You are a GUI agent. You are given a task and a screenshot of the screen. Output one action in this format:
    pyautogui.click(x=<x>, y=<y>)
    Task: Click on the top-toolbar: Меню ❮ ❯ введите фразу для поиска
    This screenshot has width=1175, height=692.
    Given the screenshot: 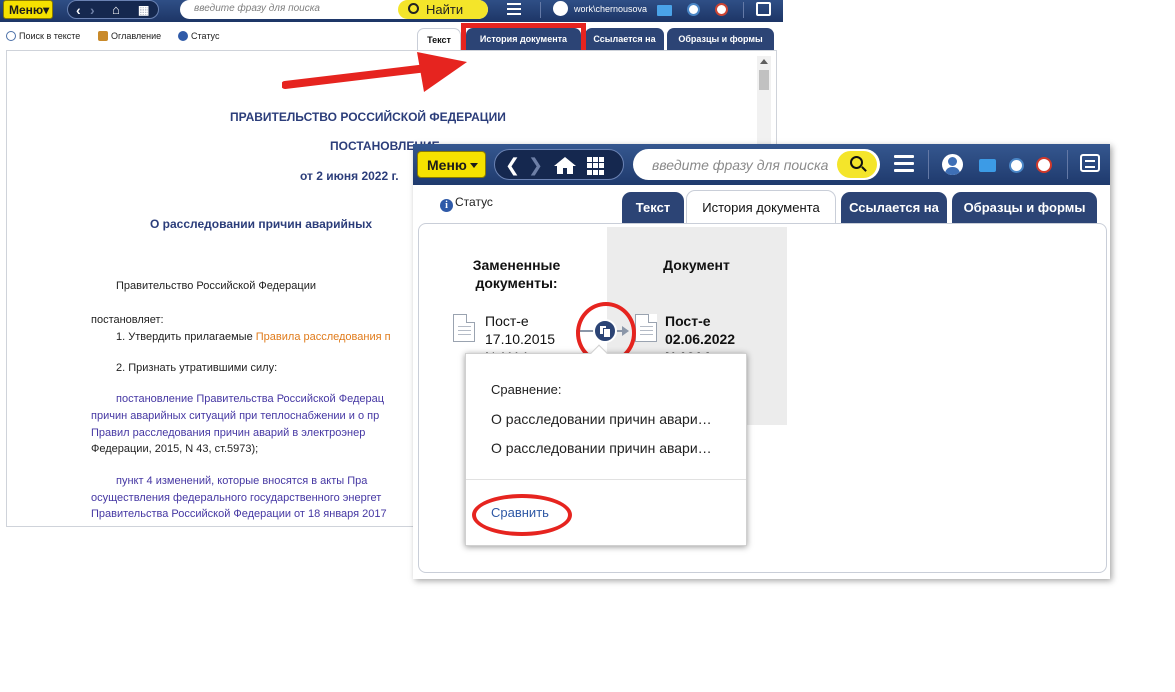 What is the action you would take?
    pyautogui.click(x=761, y=164)
    